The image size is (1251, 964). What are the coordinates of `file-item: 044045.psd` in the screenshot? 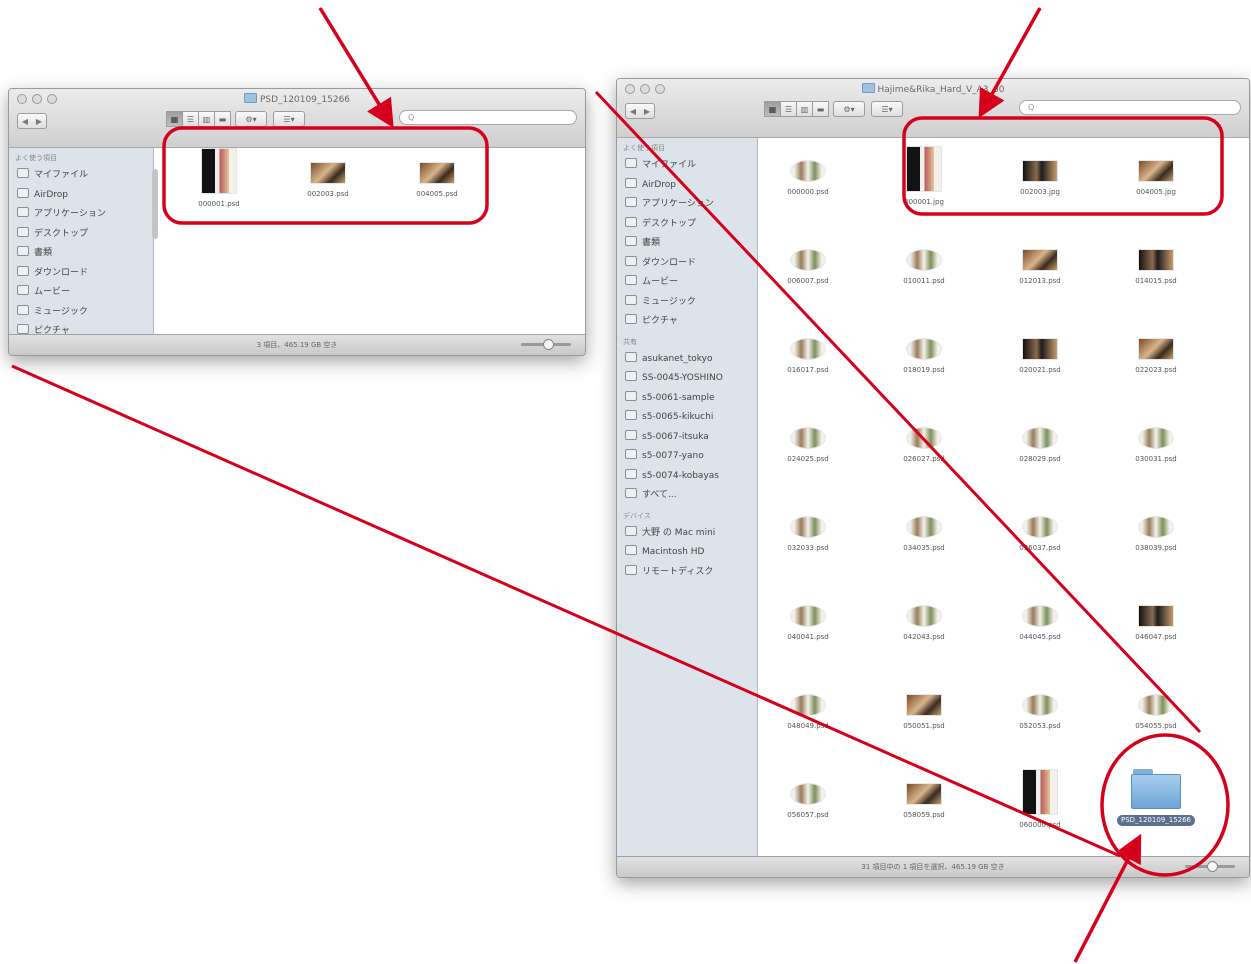 It's located at (1040, 616).